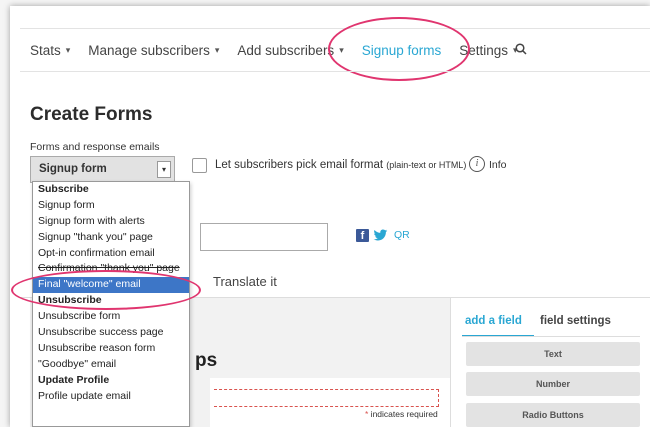 The width and height of the screenshot is (650, 427). I want to click on info-icon: i, so click(477, 164).